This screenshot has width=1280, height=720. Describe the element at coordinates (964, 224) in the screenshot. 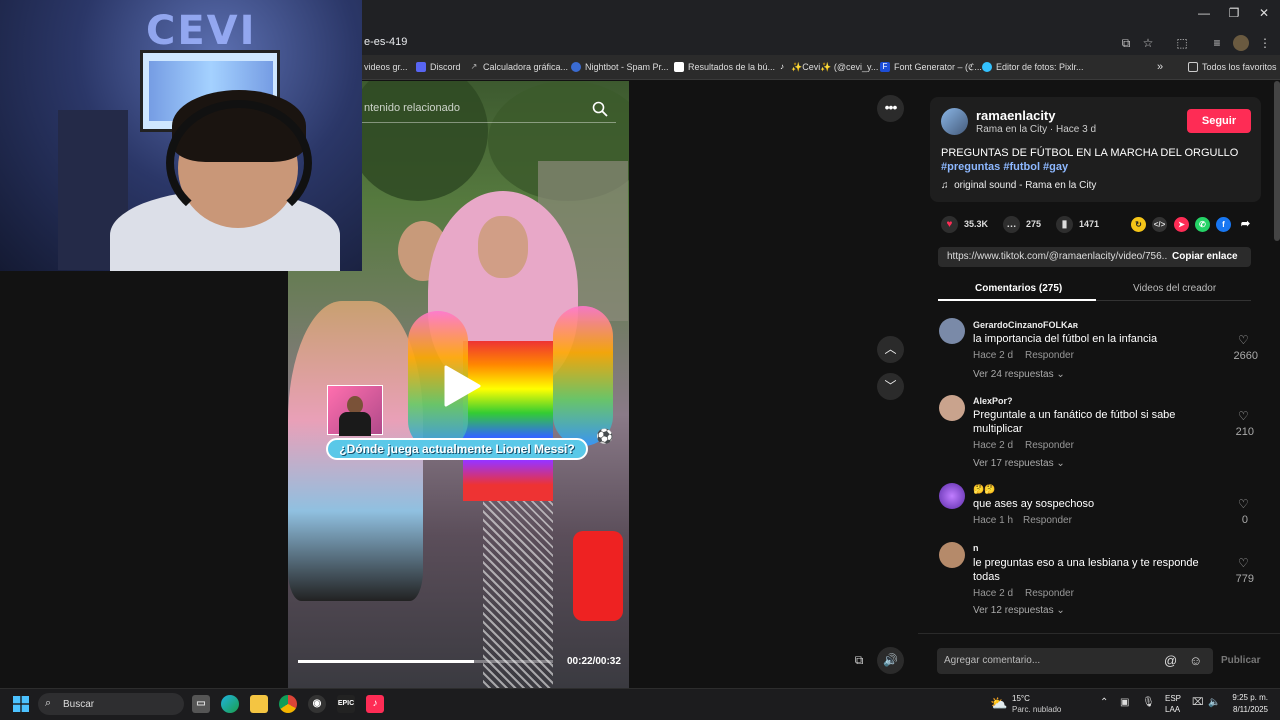

I see `like-stat: ♥ 35.3K` at that location.